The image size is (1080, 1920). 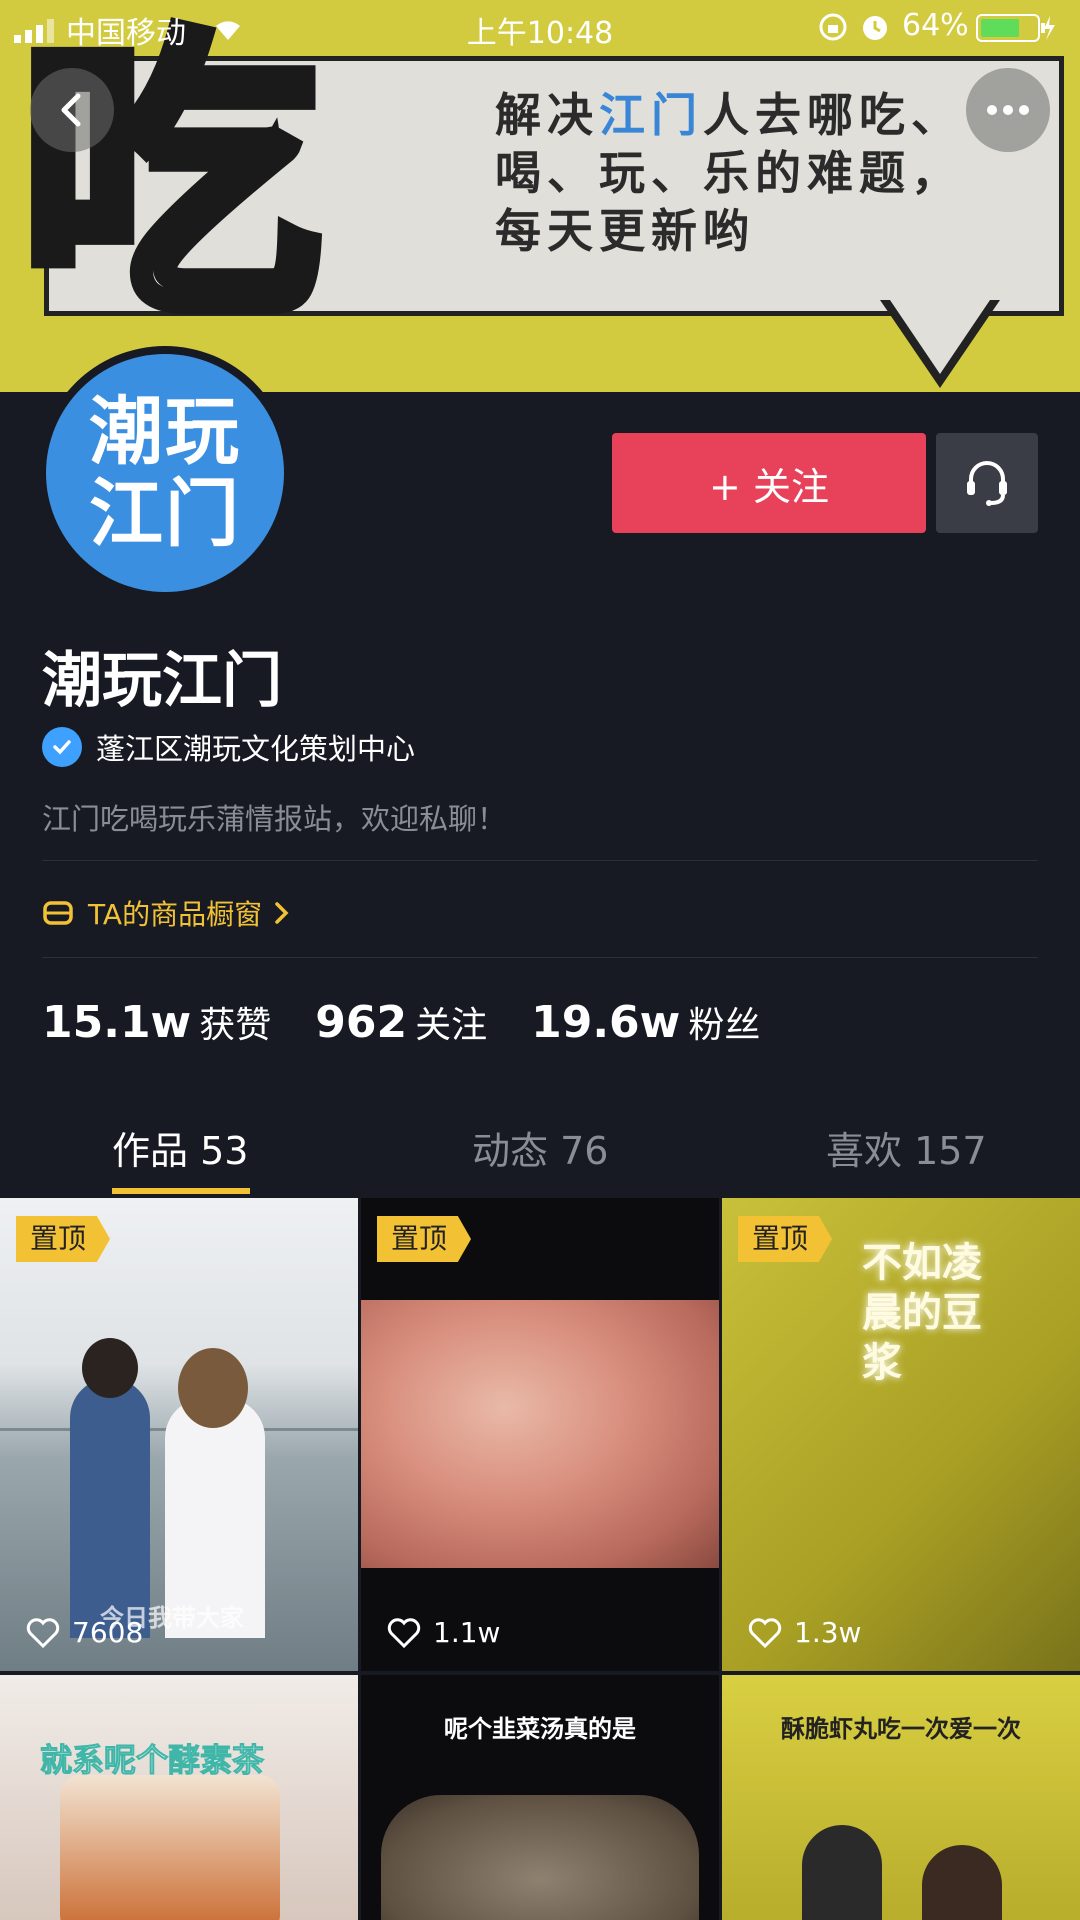 I want to click on status-bar: 中国移动 上午10:48 64%, so click(x=540, y=27).